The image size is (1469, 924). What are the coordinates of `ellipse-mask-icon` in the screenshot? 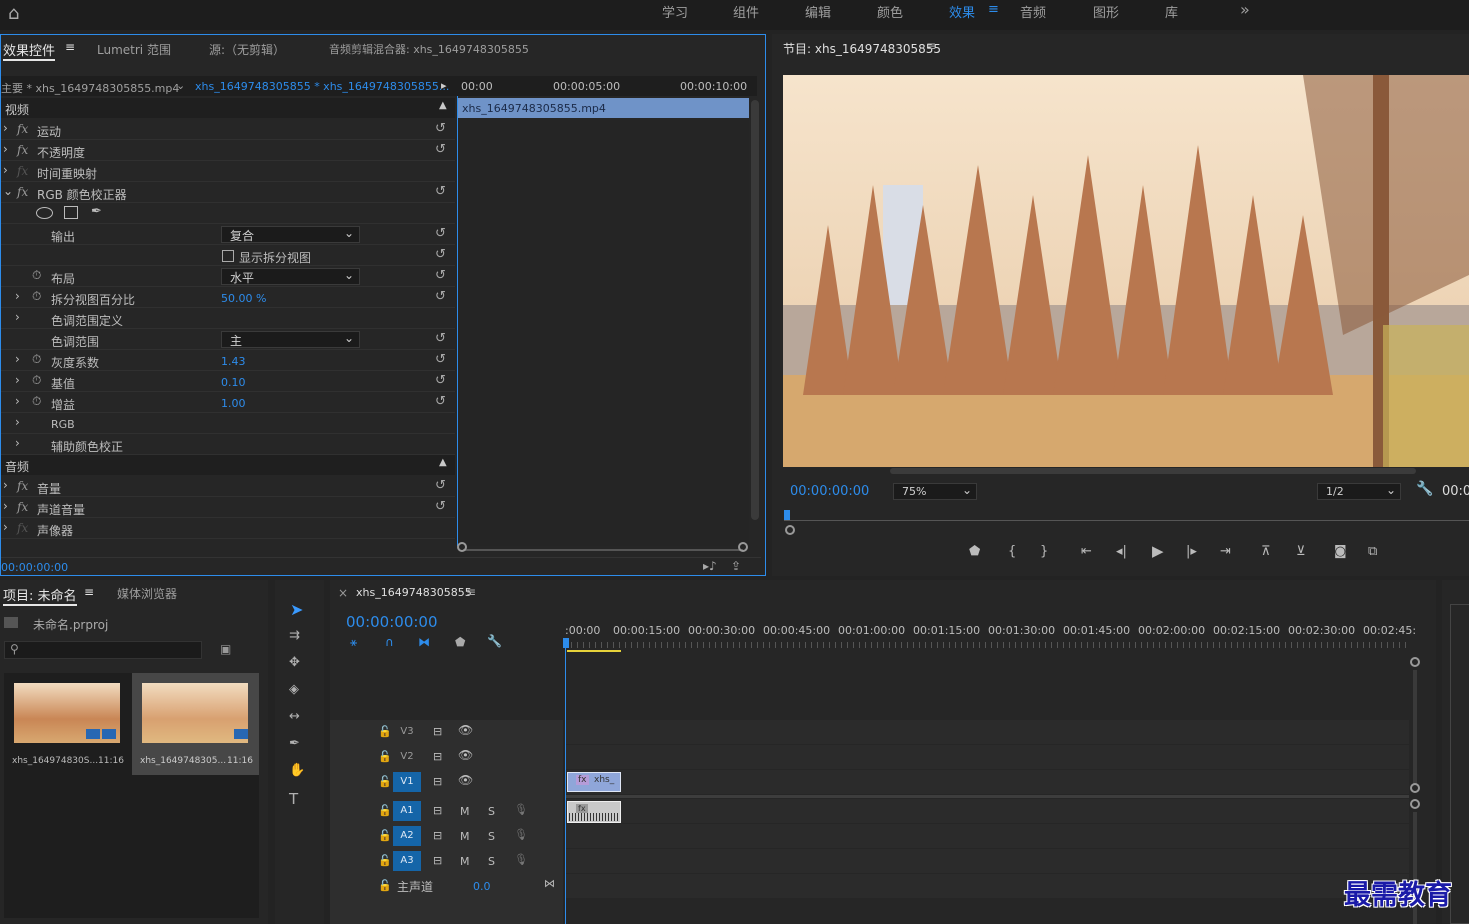 It's located at (44, 213).